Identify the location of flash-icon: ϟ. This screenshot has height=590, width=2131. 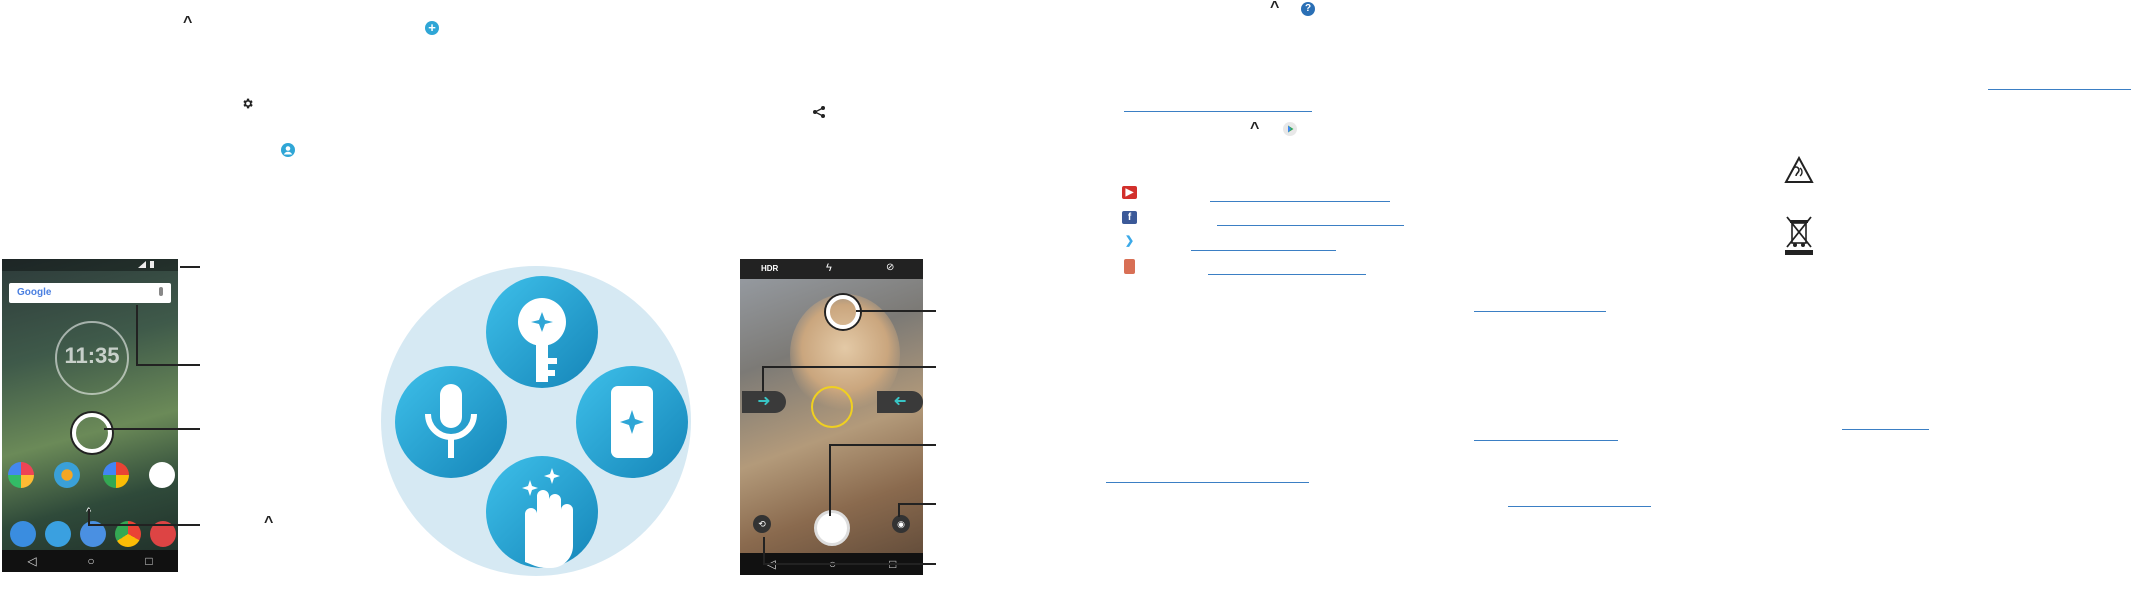
(829, 268).